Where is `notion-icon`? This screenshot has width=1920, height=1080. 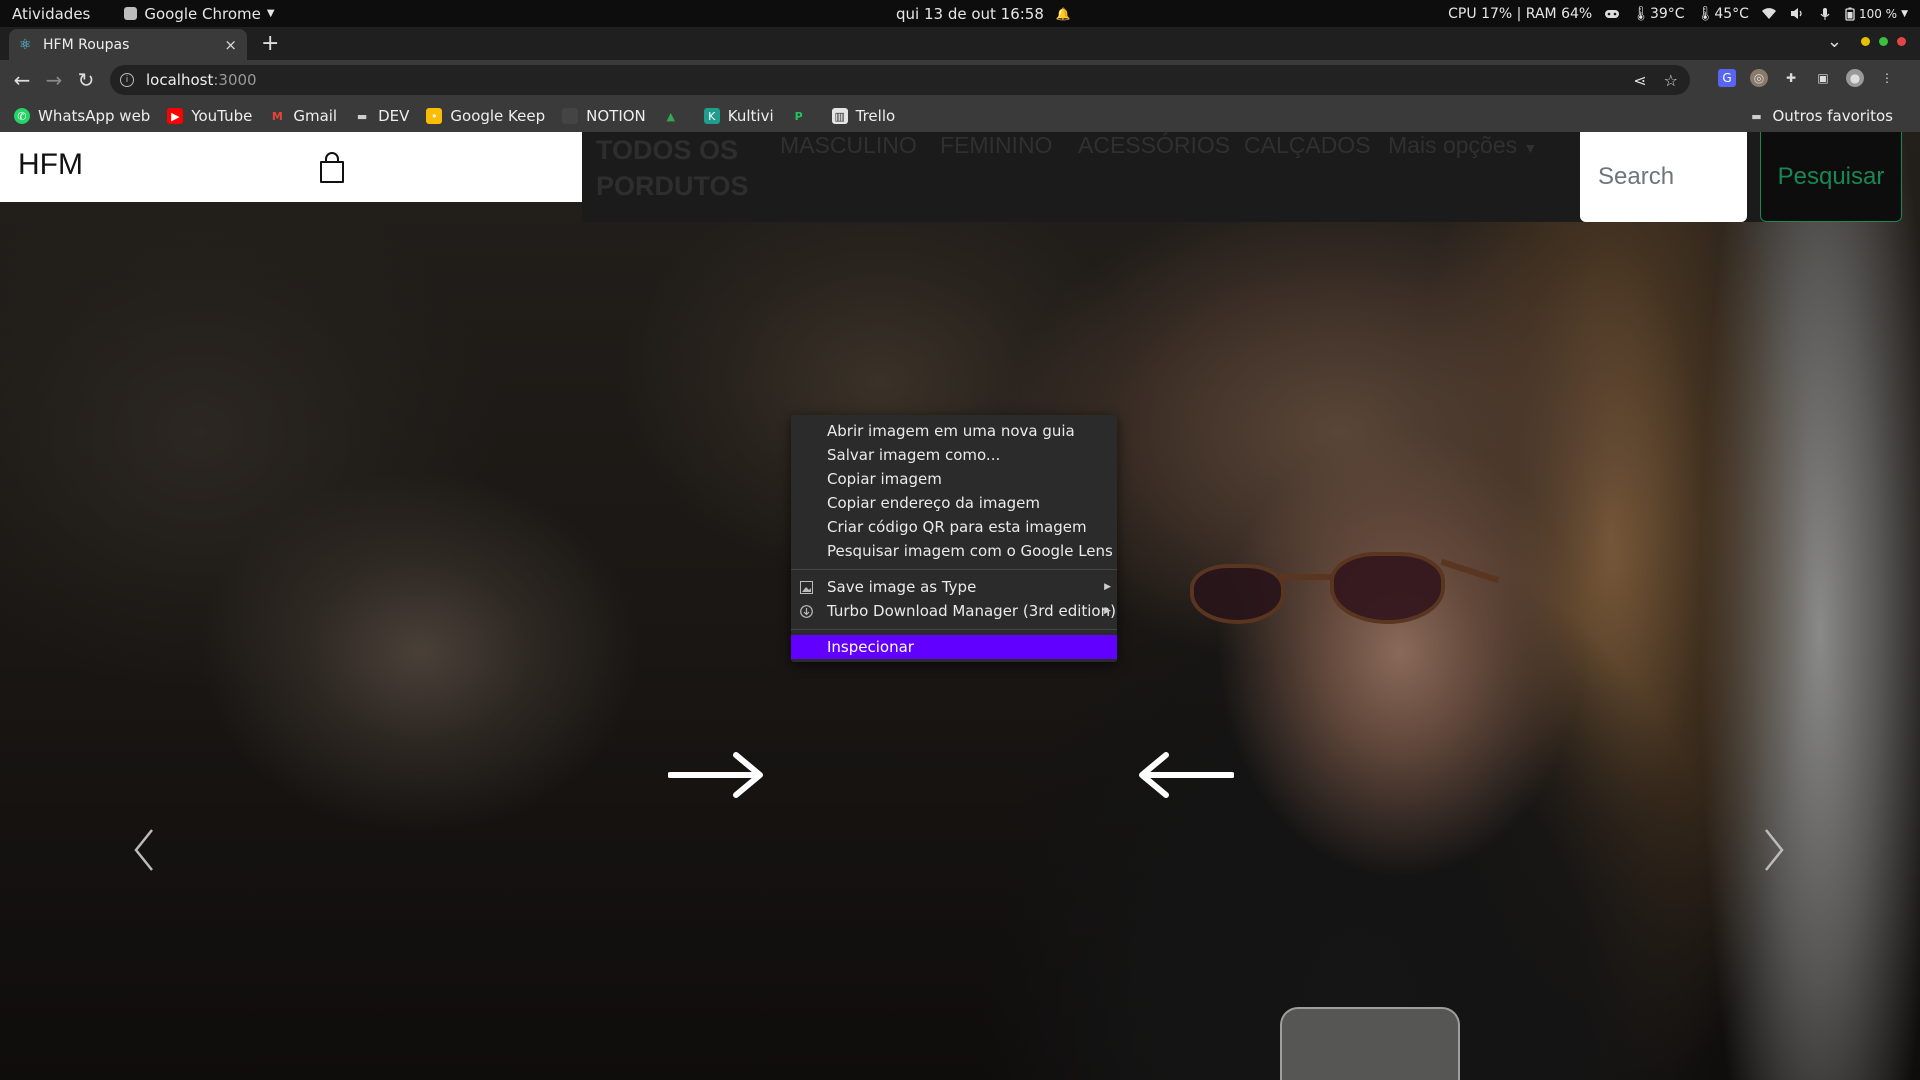
notion-icon is located at coordinates (570, 116).